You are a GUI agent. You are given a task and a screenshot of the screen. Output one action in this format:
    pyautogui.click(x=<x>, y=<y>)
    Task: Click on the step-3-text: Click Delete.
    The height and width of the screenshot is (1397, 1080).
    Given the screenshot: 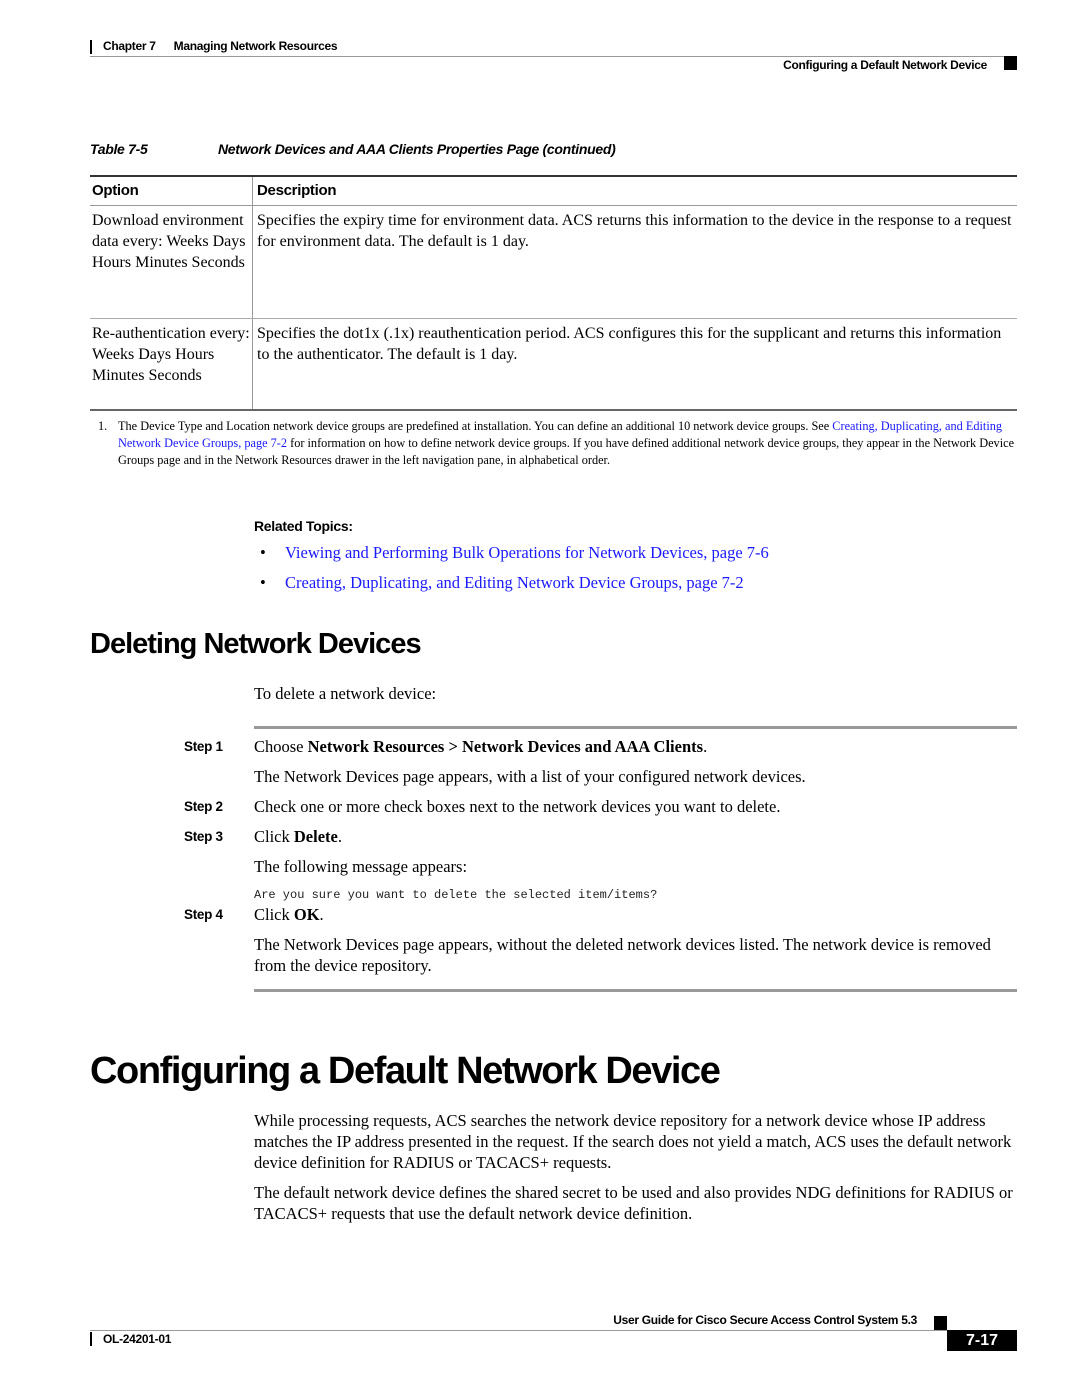 What is the action you would take?
    pyautogui.click(x=635, y=836)
    